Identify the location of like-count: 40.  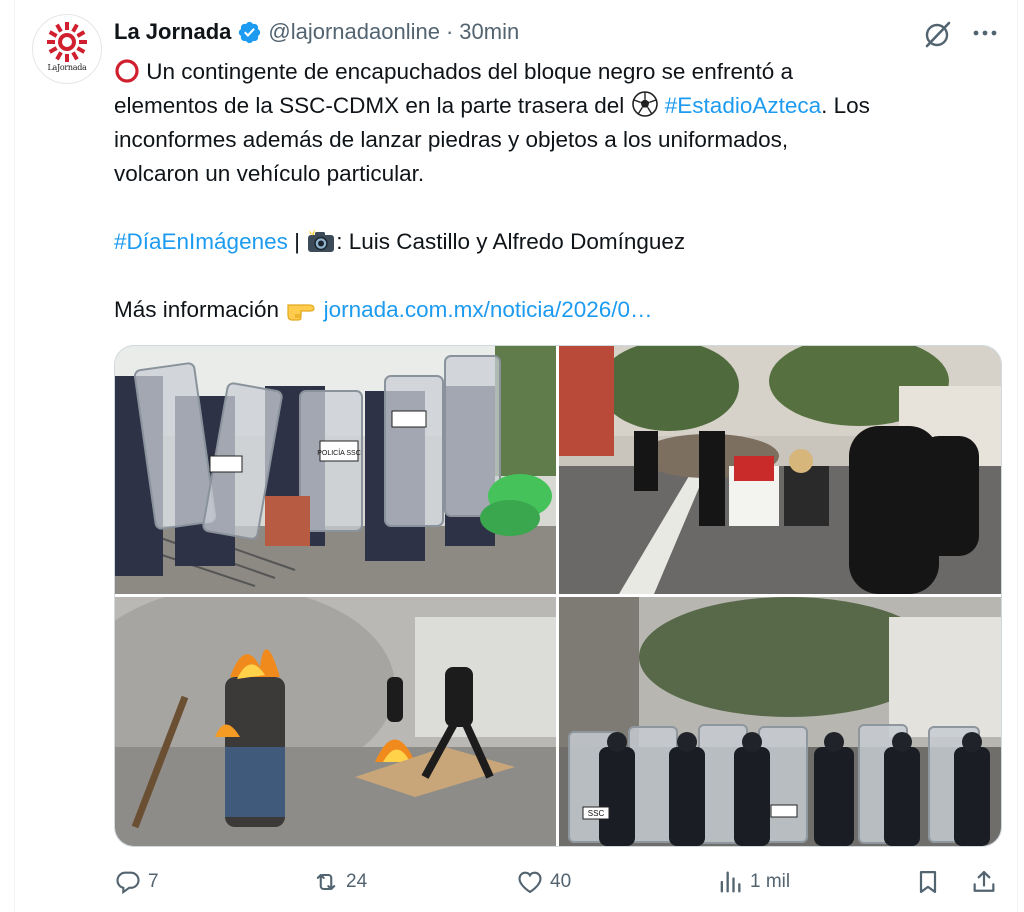
(561, 881).